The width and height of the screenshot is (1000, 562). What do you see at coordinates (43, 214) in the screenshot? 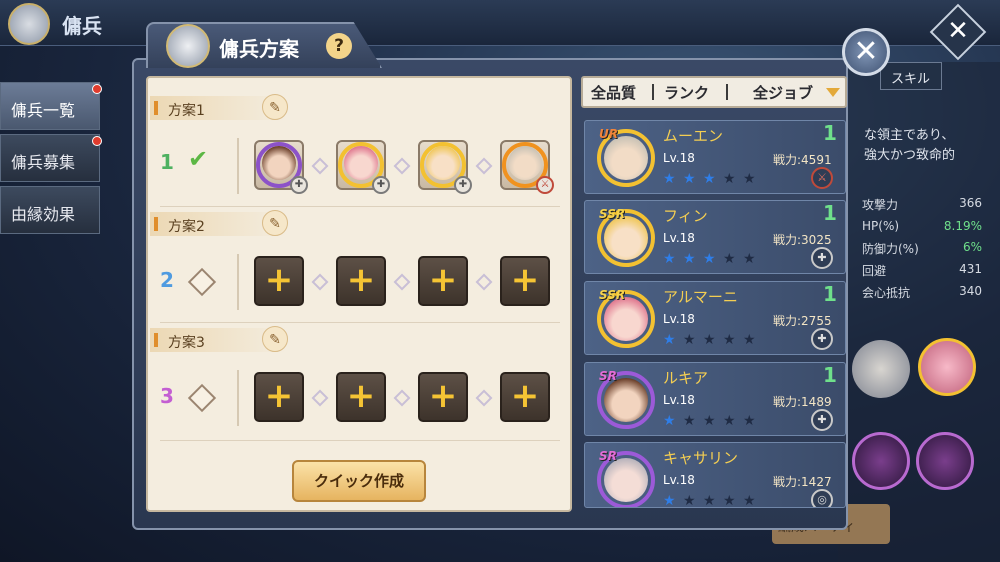
I see `tab-label: 由縁効果` at bounding box center [43, 214].